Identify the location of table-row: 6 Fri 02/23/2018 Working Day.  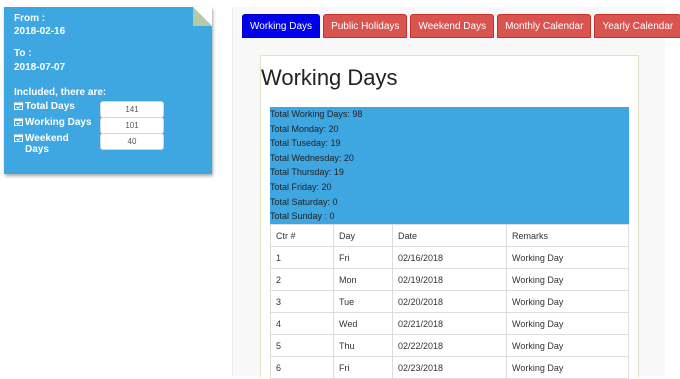
(449, 367).